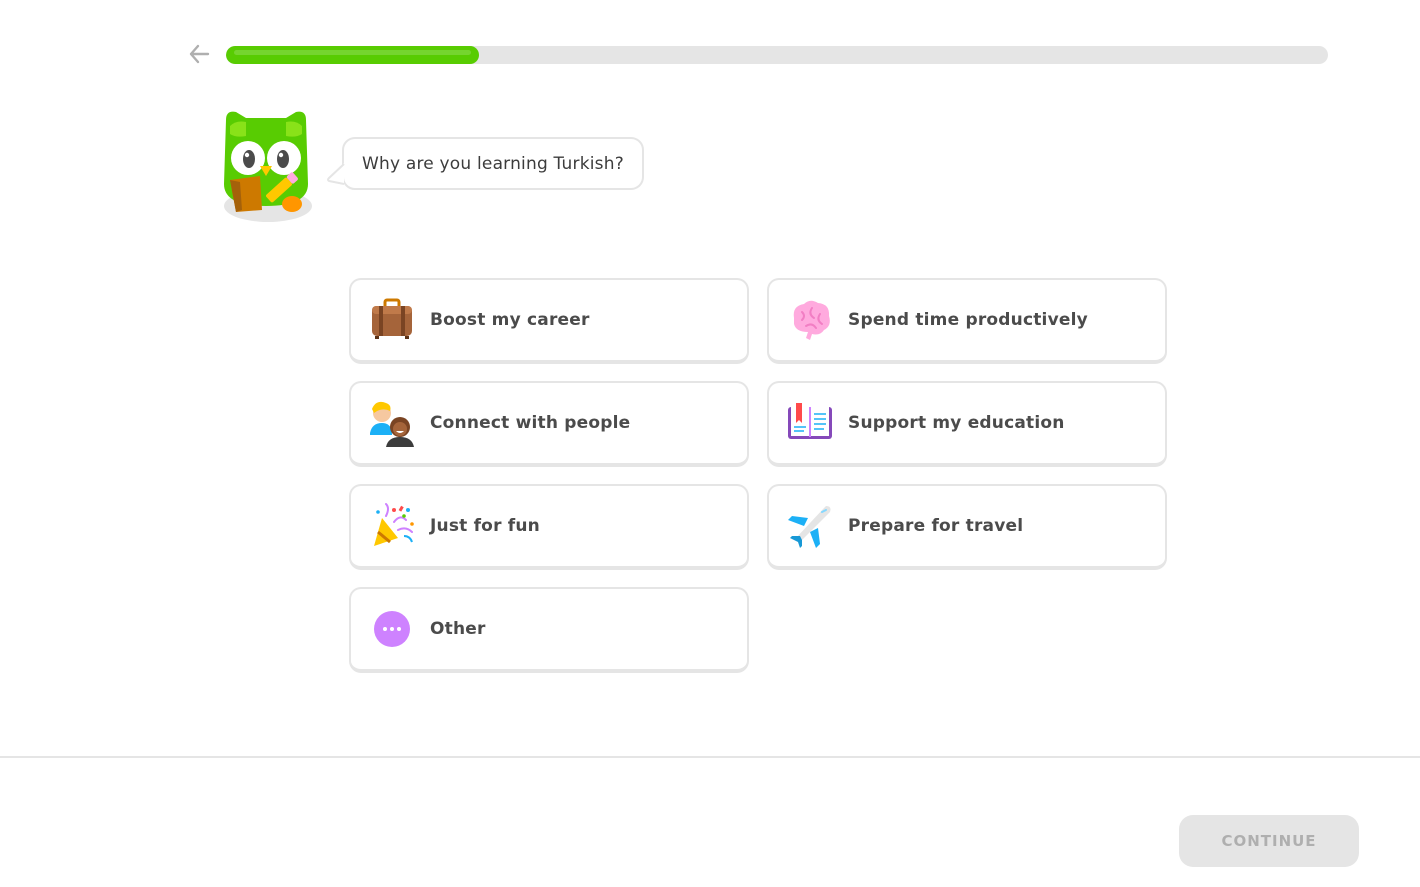 The width and height of the screenshot is (1420, 887). I want to click on option-label: Other, so click(458, 629).